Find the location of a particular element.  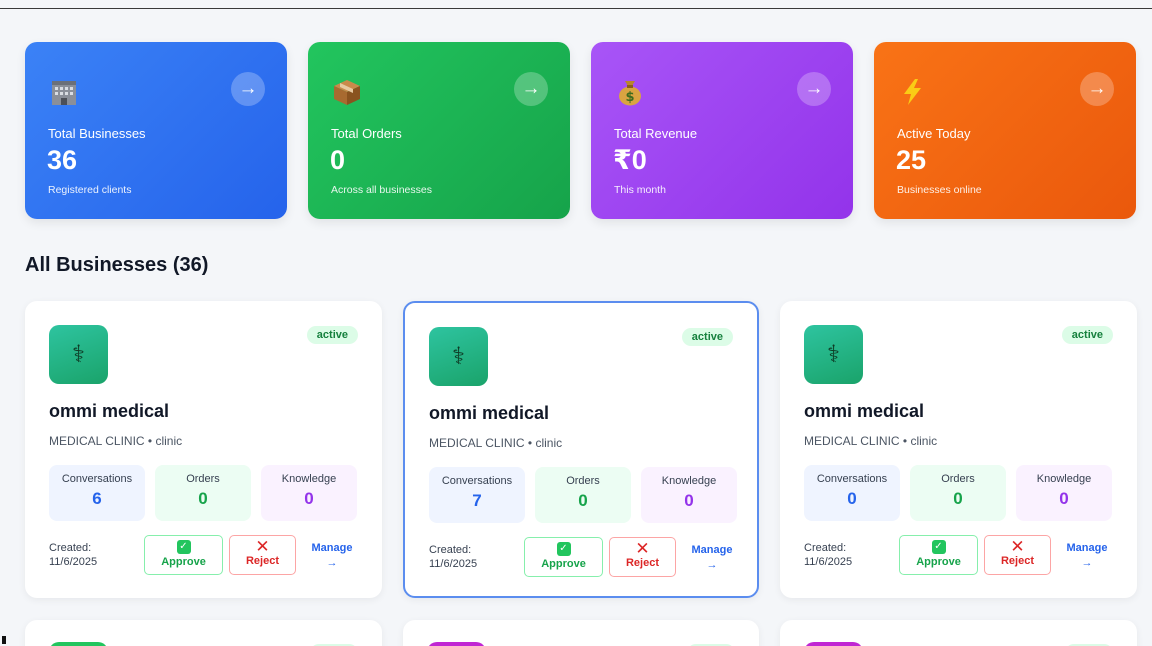

stat-subtitle: Registered clients is located at coordinates (90, 190).